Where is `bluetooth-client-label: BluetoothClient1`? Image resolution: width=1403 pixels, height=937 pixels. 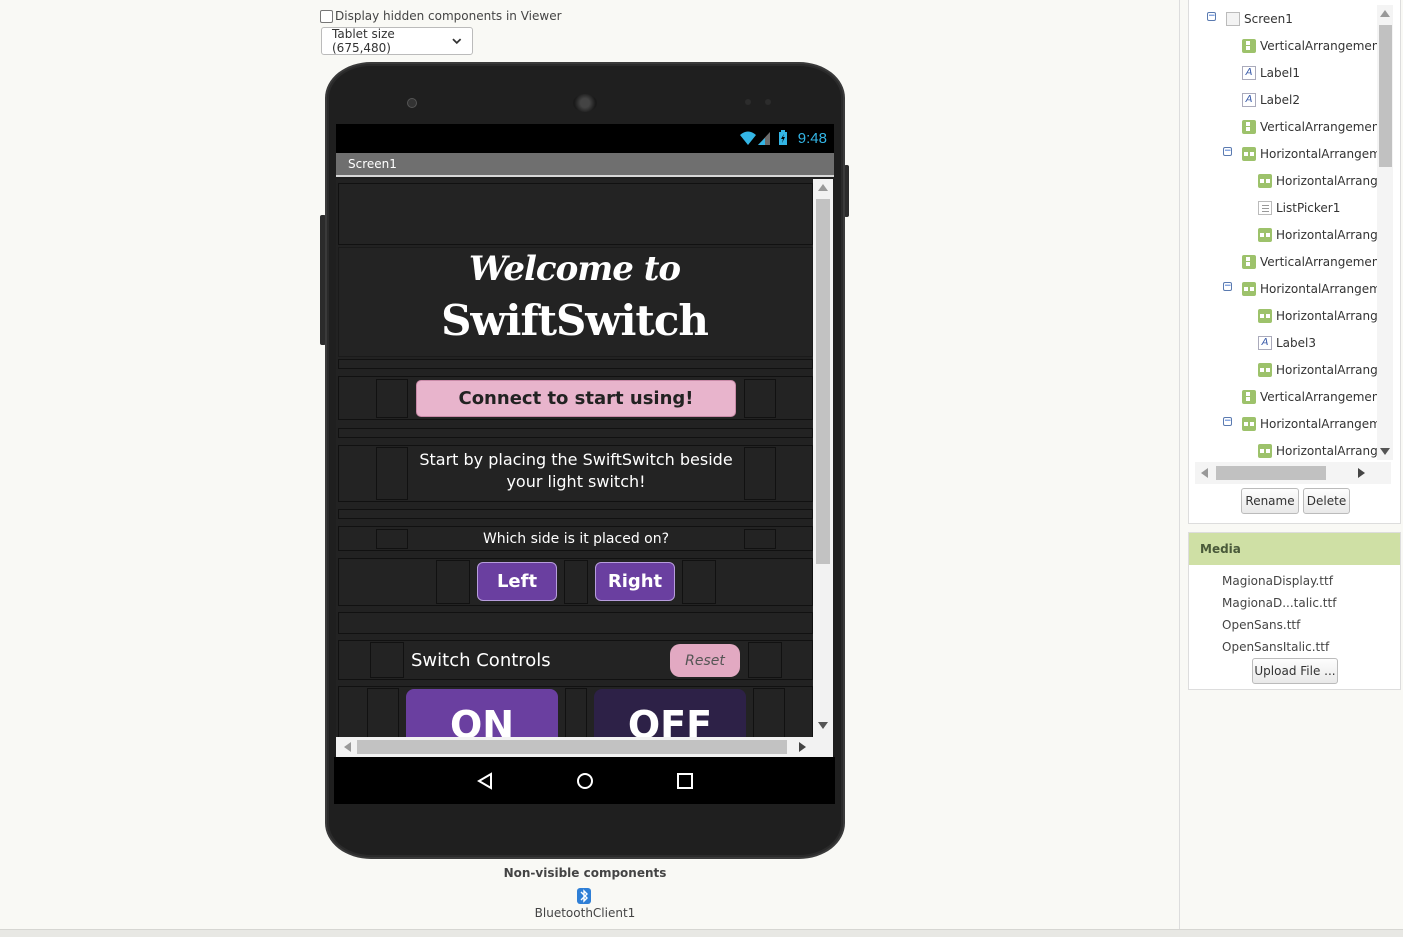 bluetooth-client-label: BluetoothClient1 is located at coordinates (585, 913).